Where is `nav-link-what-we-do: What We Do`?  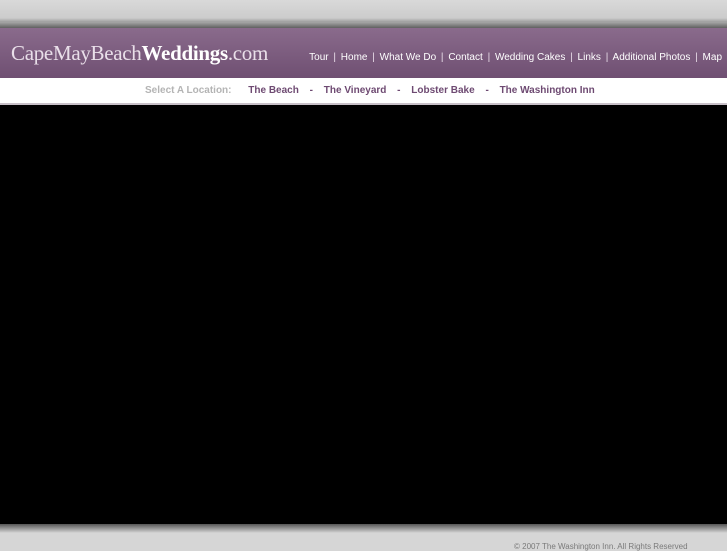 nav-link-what-we-do: What We Do is located at coordinates (408, 57).